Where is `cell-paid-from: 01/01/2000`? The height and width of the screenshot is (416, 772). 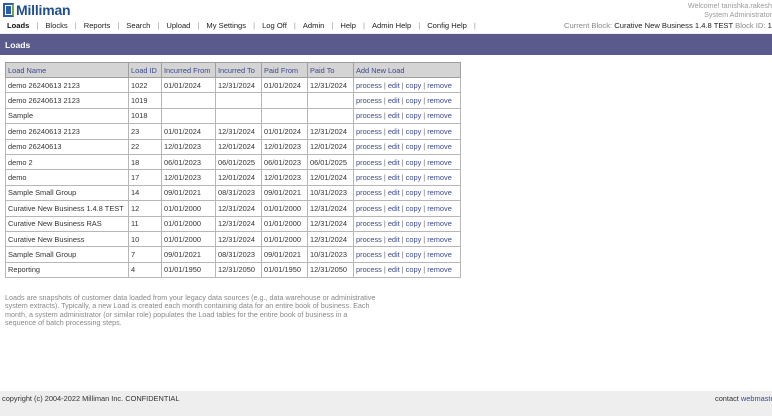 cell-paid-from: 01/01/2000 is located at coordinates (284, 208).